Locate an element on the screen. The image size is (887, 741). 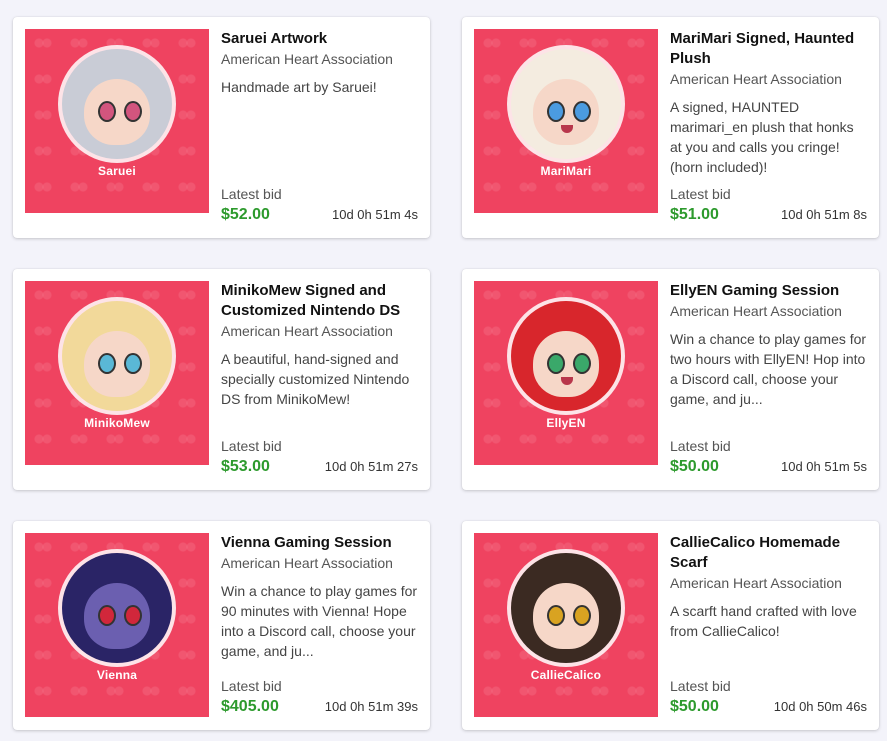
thumbnail-name: Vienna is located at coordinates (117, 675).